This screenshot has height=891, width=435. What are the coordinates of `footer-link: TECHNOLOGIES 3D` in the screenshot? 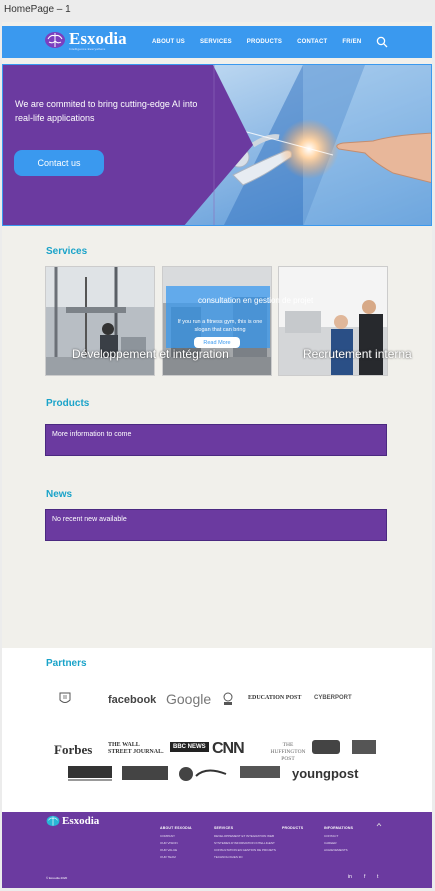 It's located at (245, 857).